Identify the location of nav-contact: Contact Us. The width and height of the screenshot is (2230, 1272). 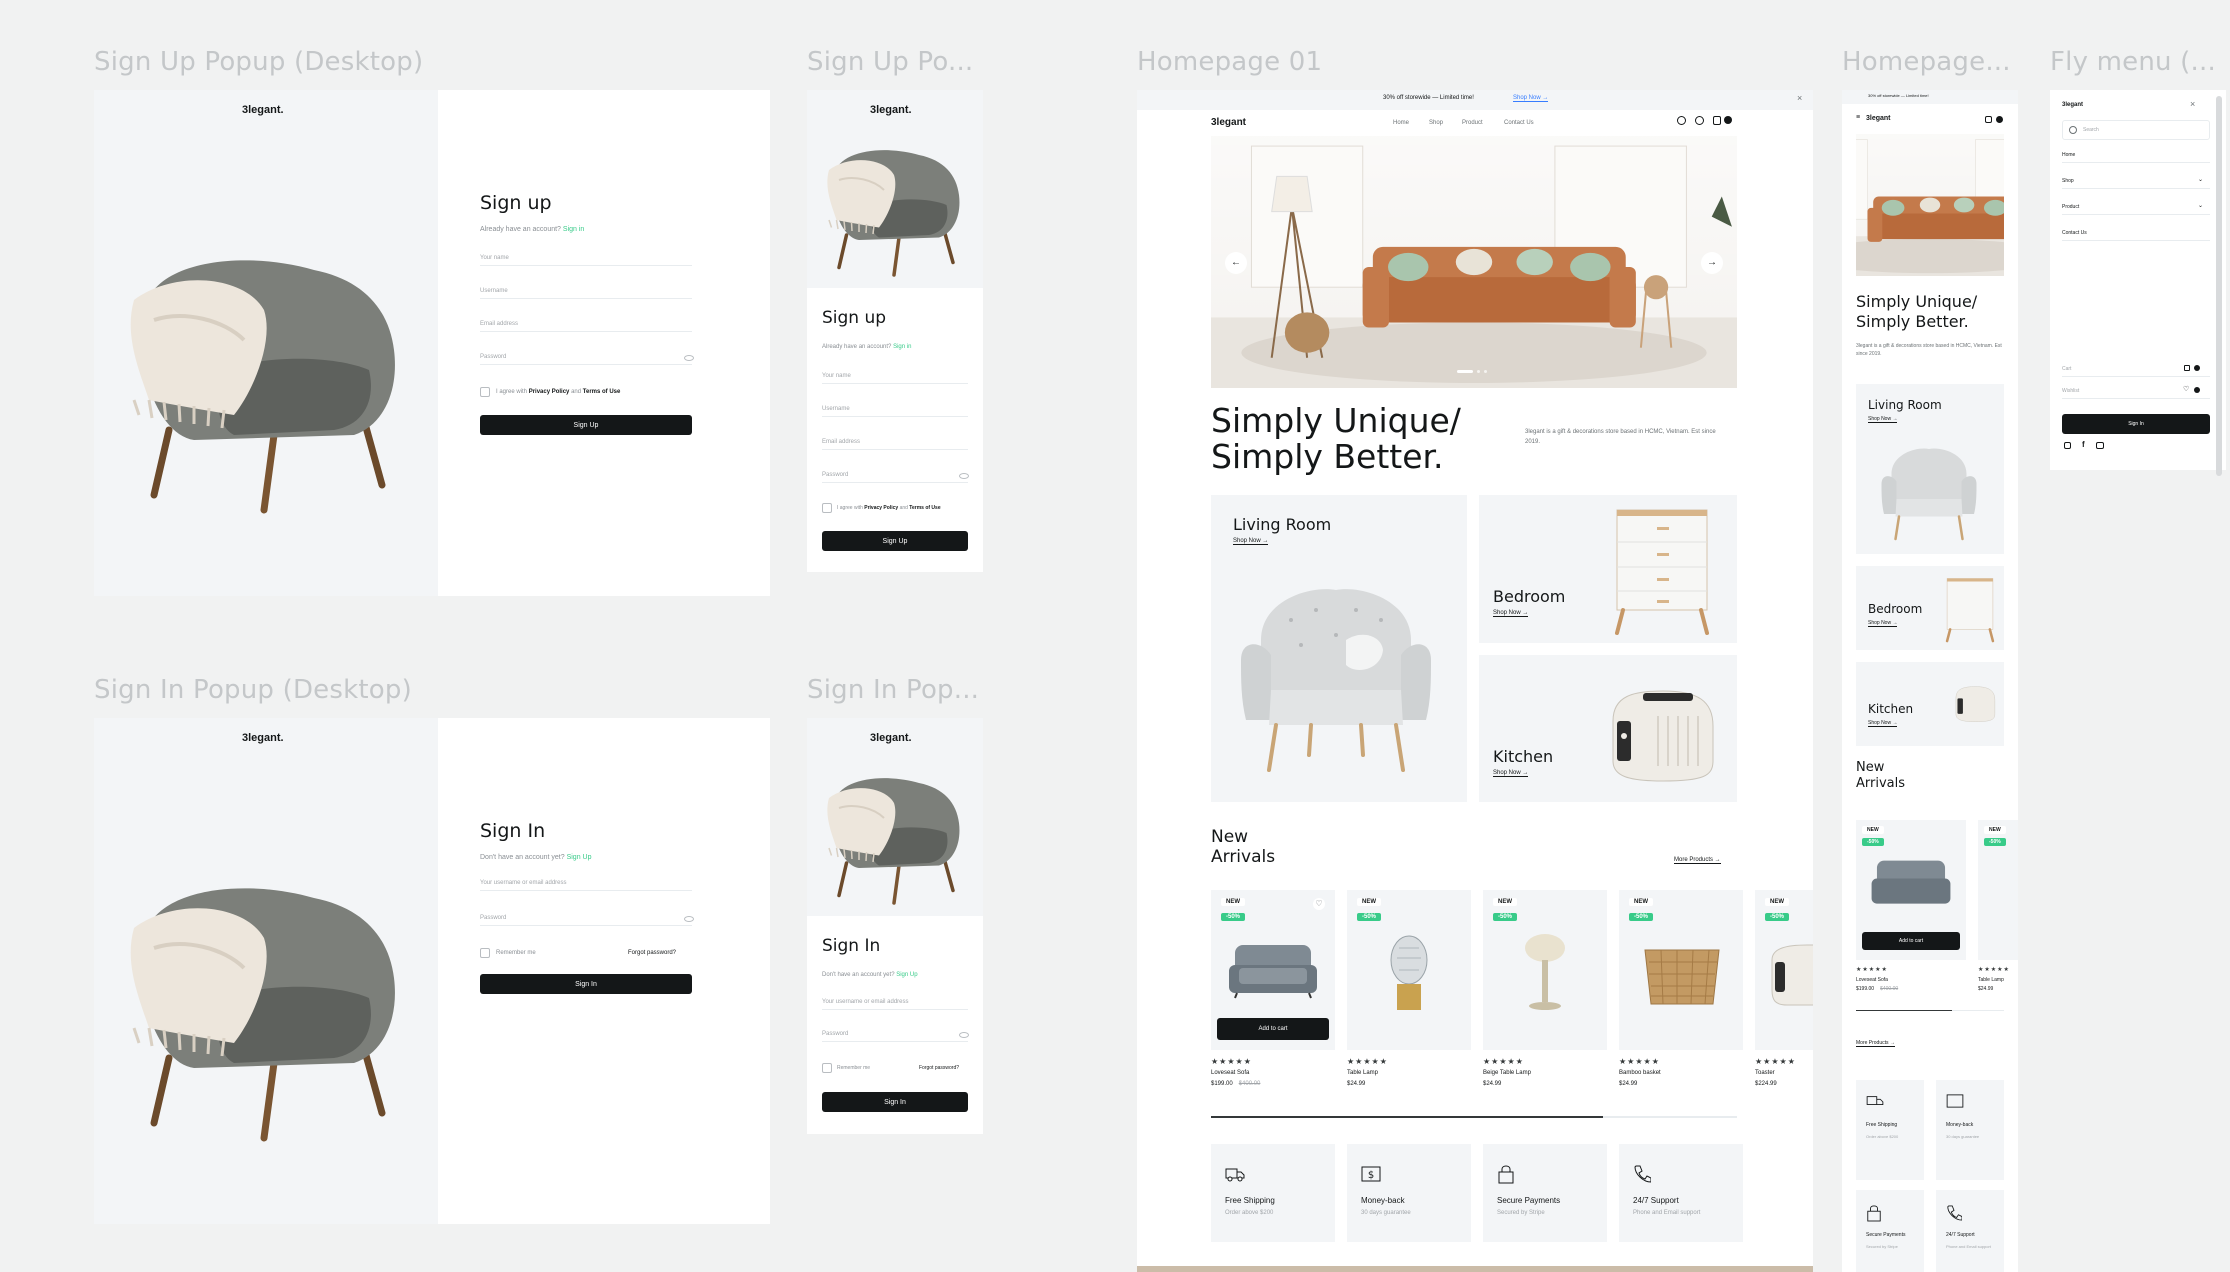
(1519, 123).